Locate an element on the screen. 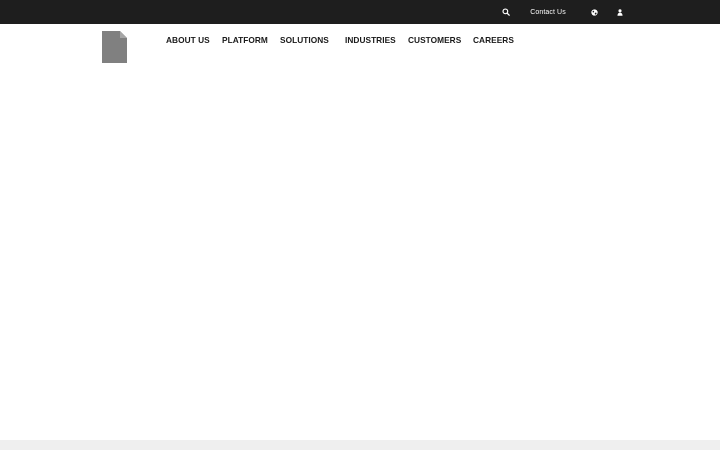 This screenshot has width=720, height=450. language-button is located at coordinates (594, 12).